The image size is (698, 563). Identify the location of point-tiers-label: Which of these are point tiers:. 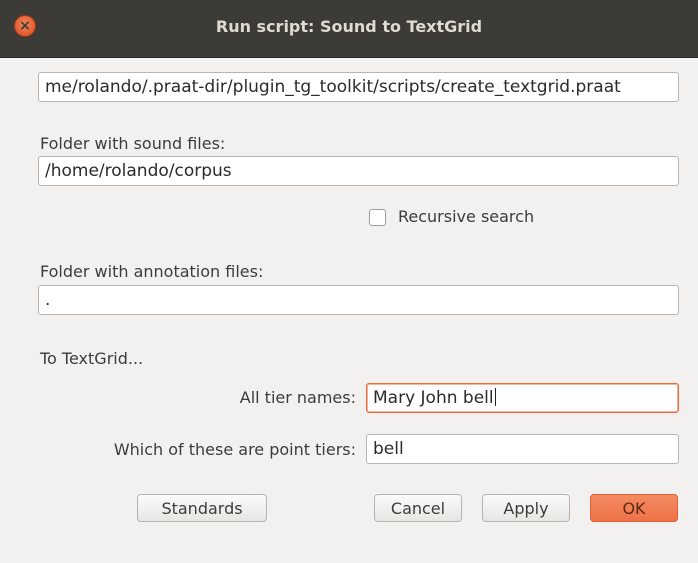
(234, 449).